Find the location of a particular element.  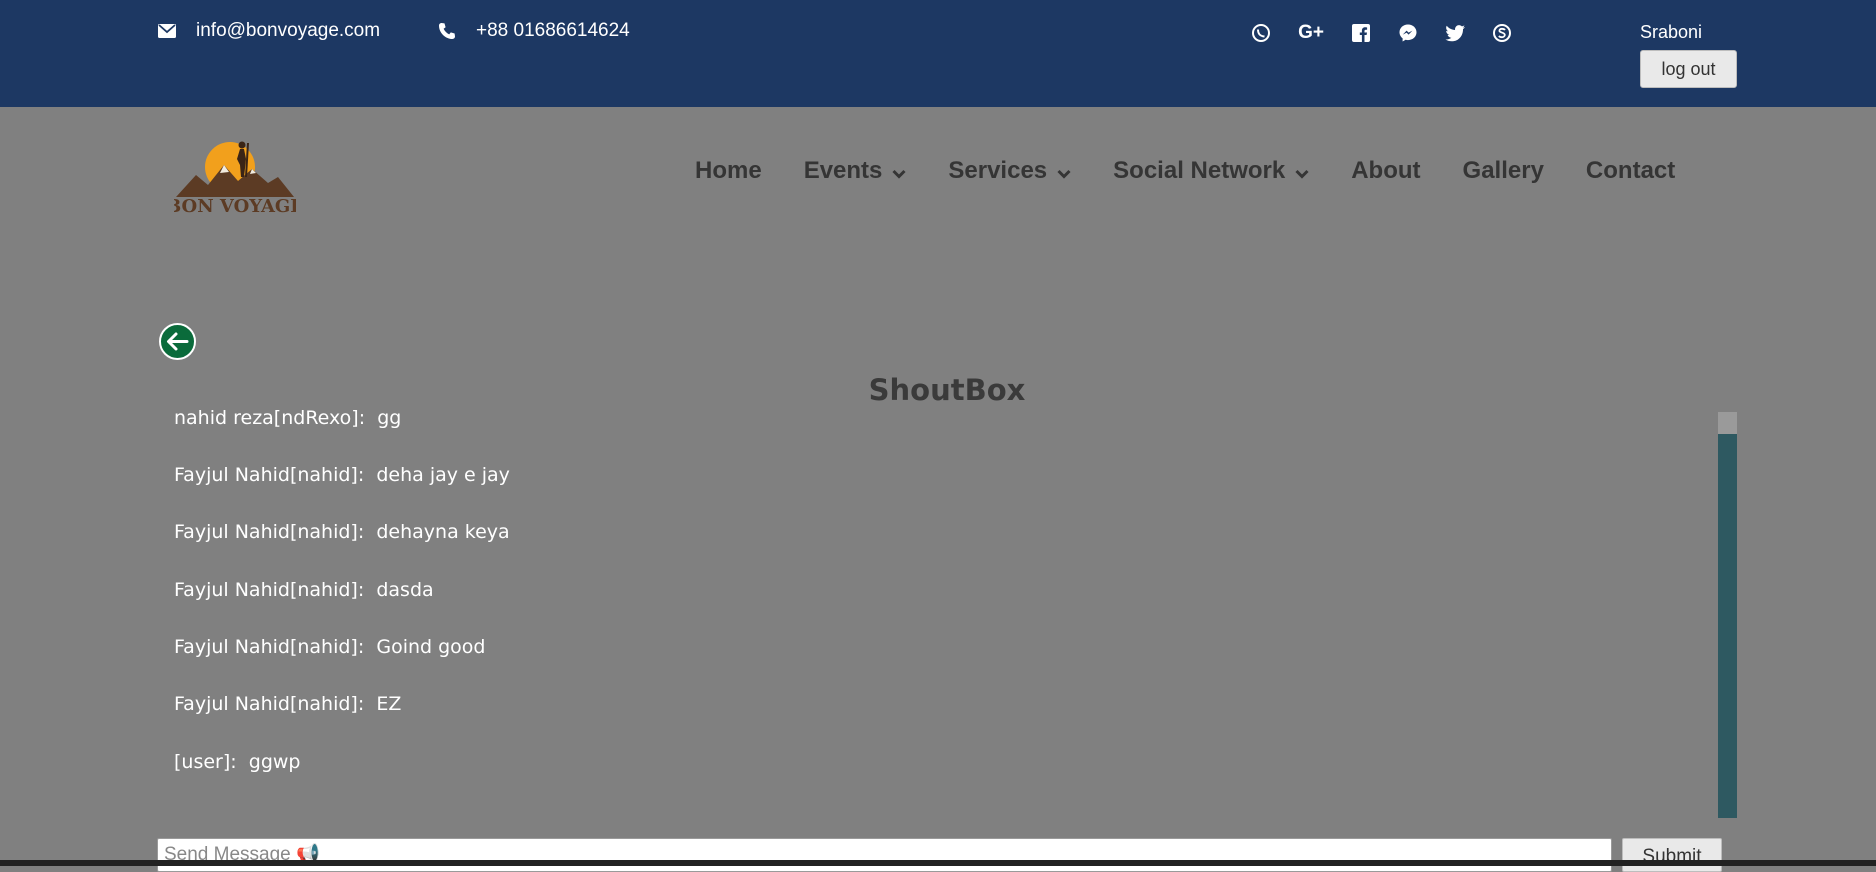

google-plus-icon: G+ is located at coordinates (1311, 33).